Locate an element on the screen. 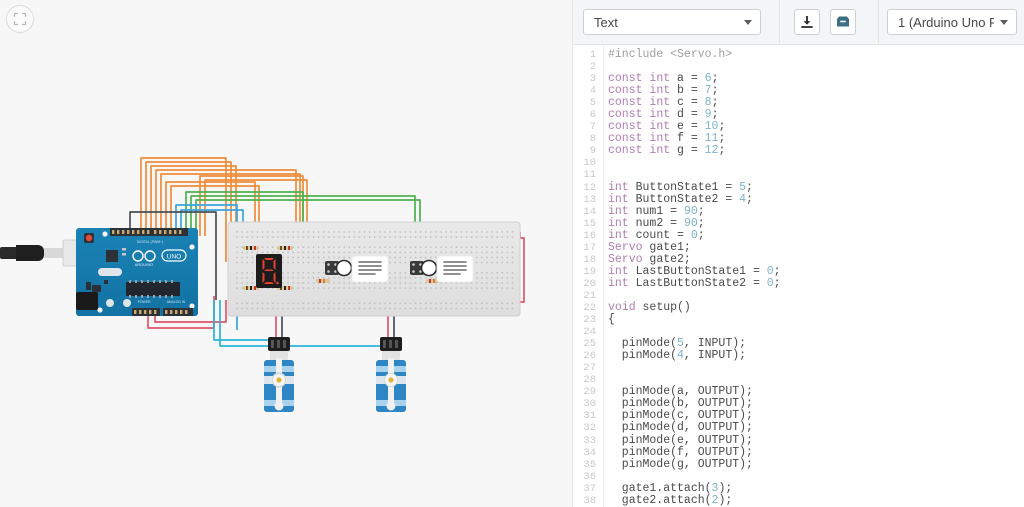  line-number: 21 is located at coordinates (589, 295).